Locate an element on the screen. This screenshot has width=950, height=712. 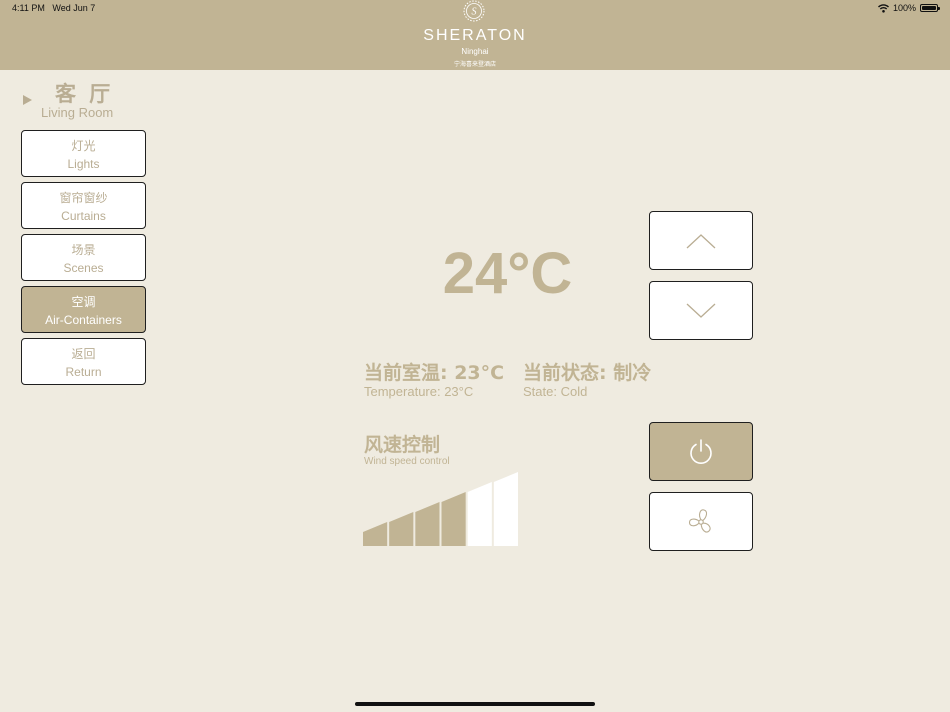
menu-label-en: Lights is located at coordinates (83, 164).